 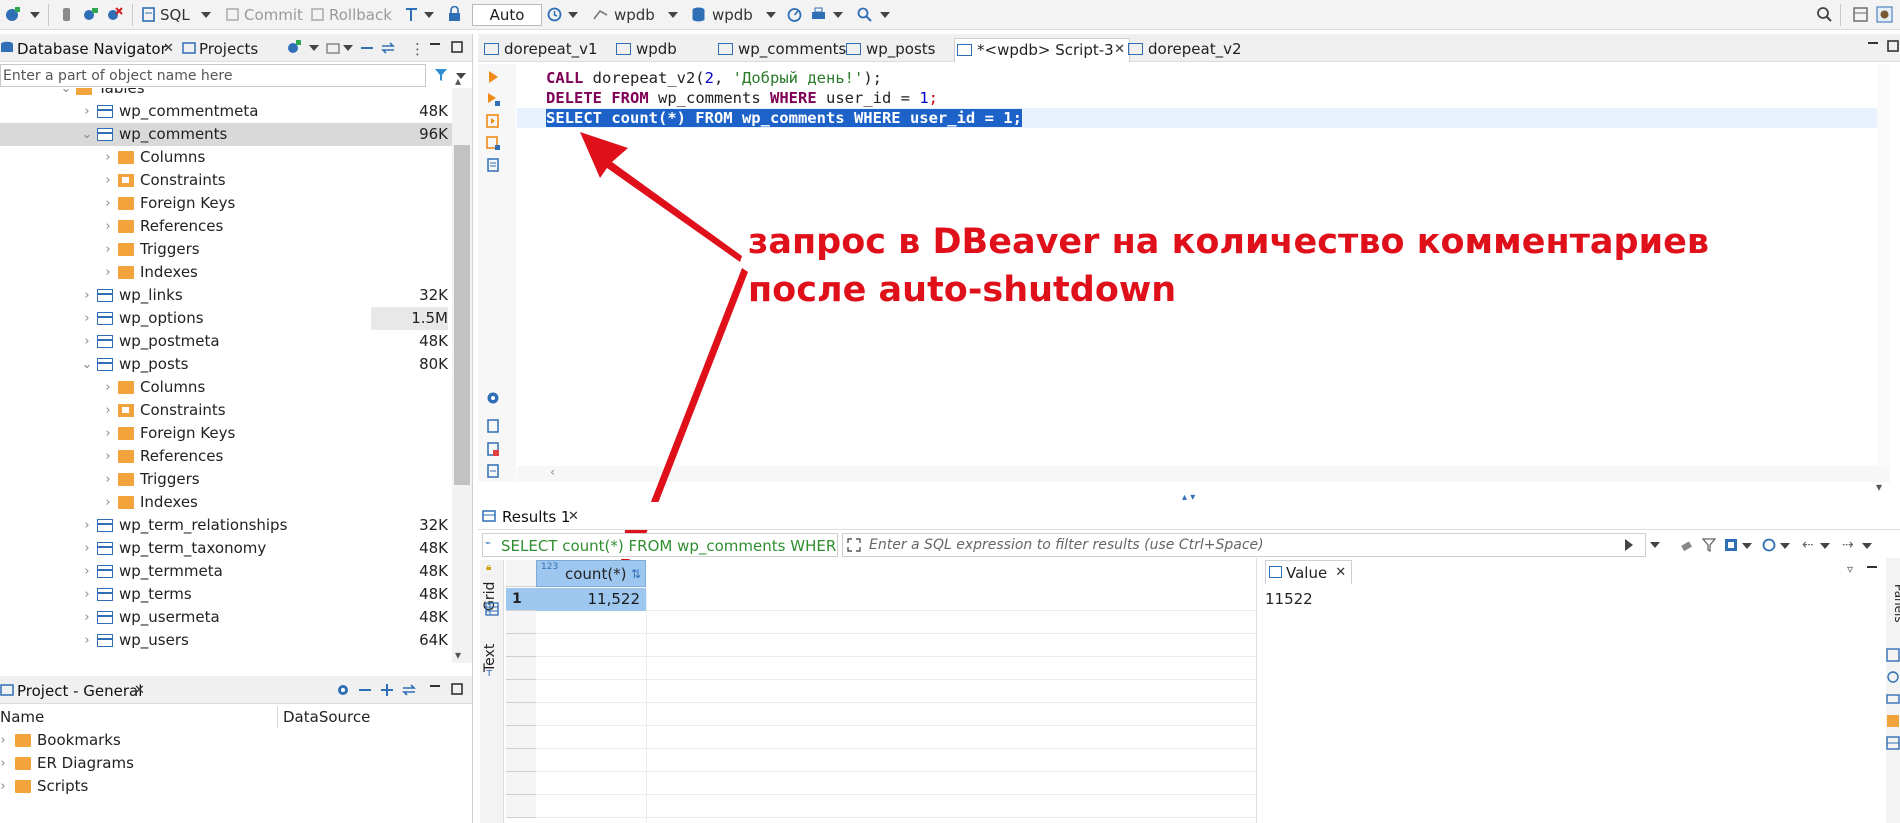 What do you see at coordinates (175, 15) in the screenshot?
I see `sql-button: SQL` at bounding box center [175, 15].